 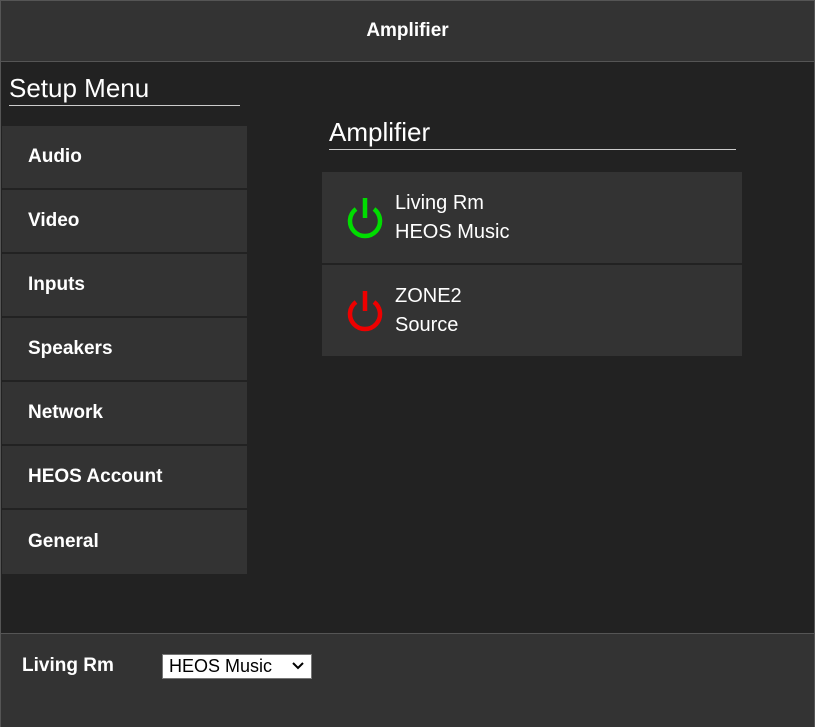 I want to click on menu-item-label: Speakers, so click(x=70, y=348).